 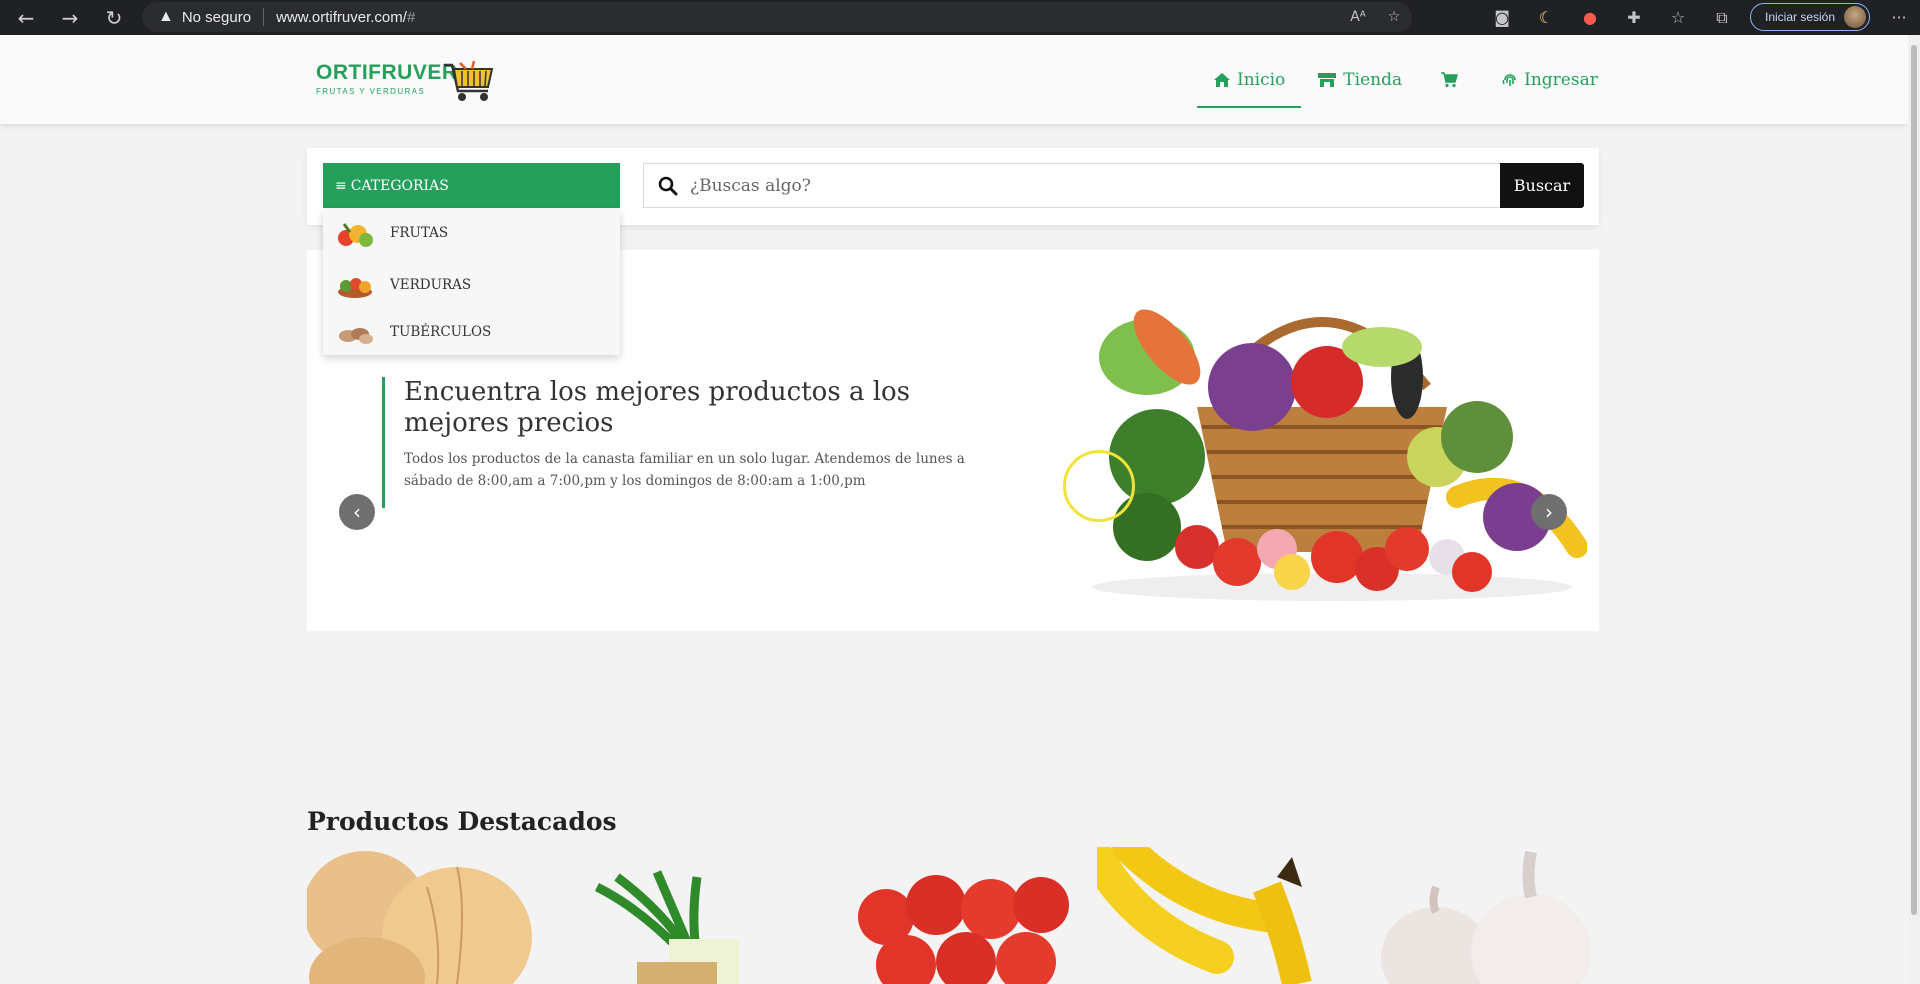 I want to click on categories-button: ≡ CATEGORIAS, so click(x=471, y=185).